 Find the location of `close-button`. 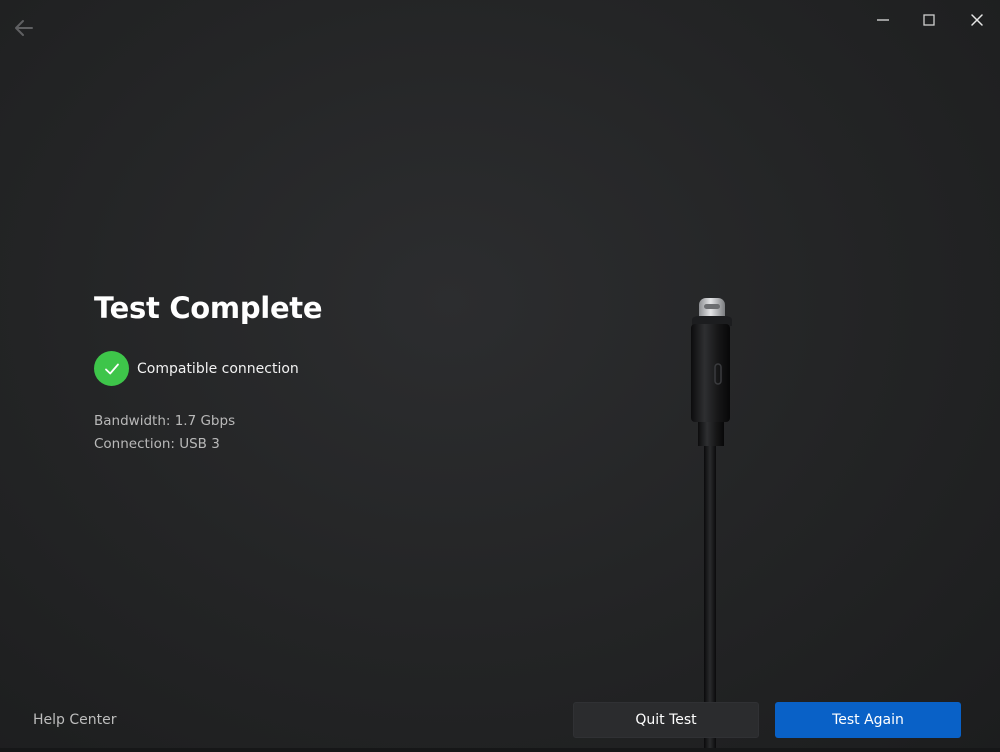

close-button is located at coordinates (977, 20).